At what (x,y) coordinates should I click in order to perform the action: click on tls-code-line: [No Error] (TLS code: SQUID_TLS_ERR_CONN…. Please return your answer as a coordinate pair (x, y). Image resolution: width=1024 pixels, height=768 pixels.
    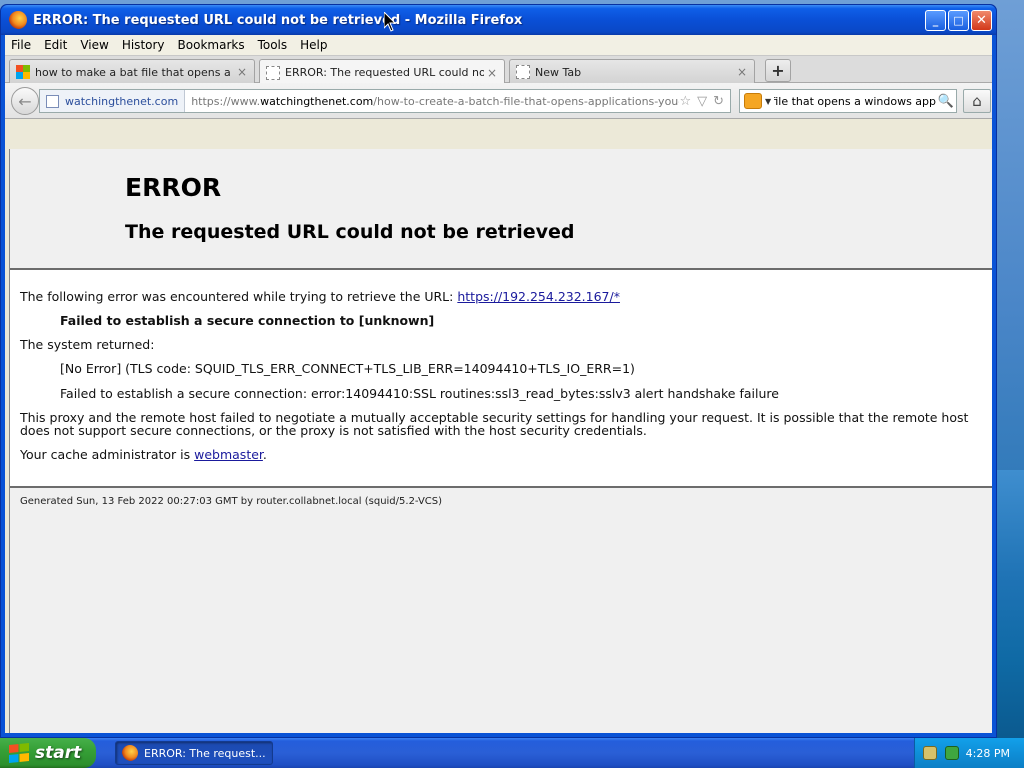
    Looking at the image, I should click on (347, 369).